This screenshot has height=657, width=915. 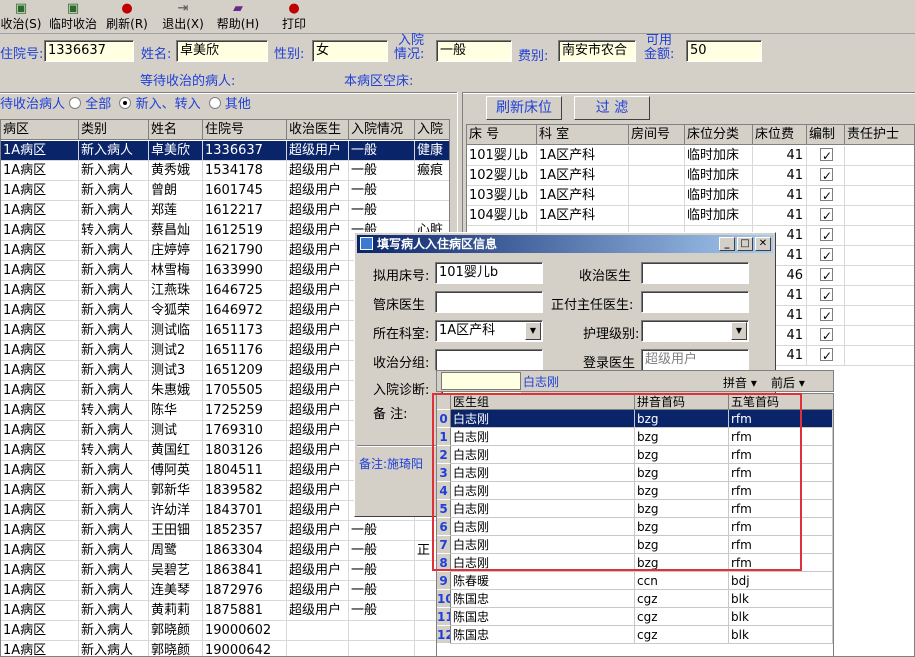 I want to click on bed-col-2: 房间号, so click(x=657, y=135).